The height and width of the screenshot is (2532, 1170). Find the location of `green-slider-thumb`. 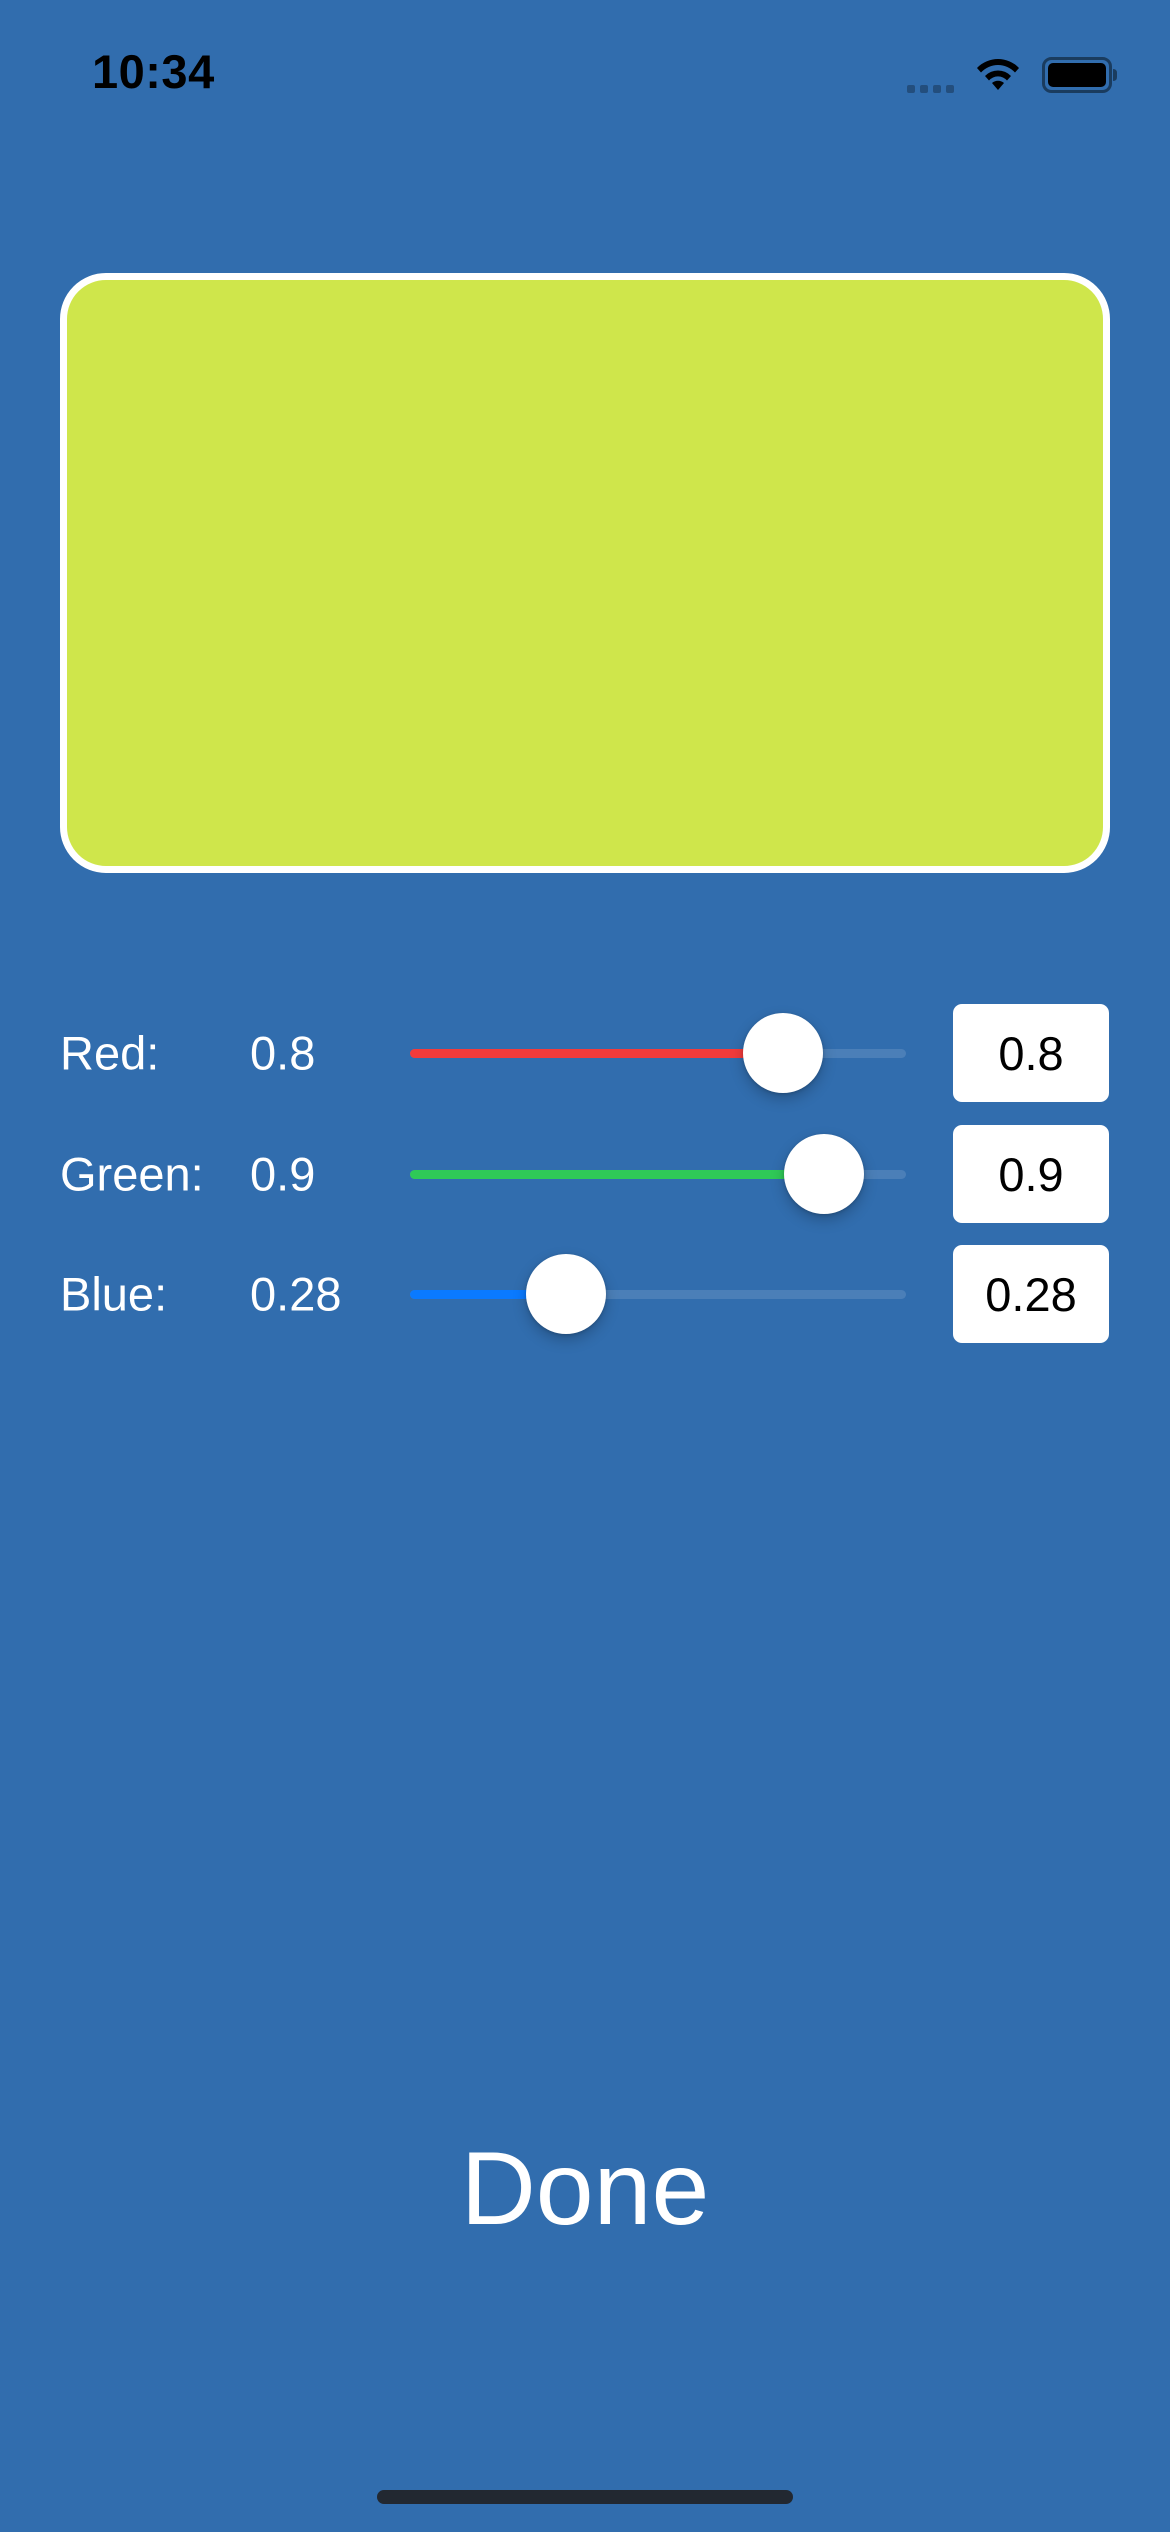

green-slider-thumb is located at coordinates (824, 1174).